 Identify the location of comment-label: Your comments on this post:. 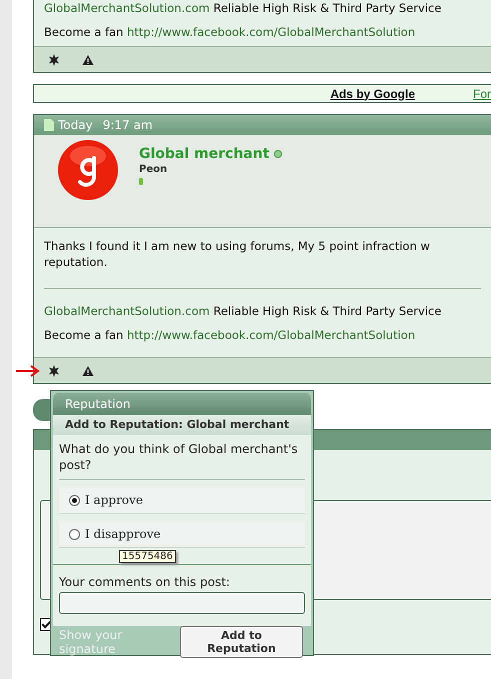
(145, 582).